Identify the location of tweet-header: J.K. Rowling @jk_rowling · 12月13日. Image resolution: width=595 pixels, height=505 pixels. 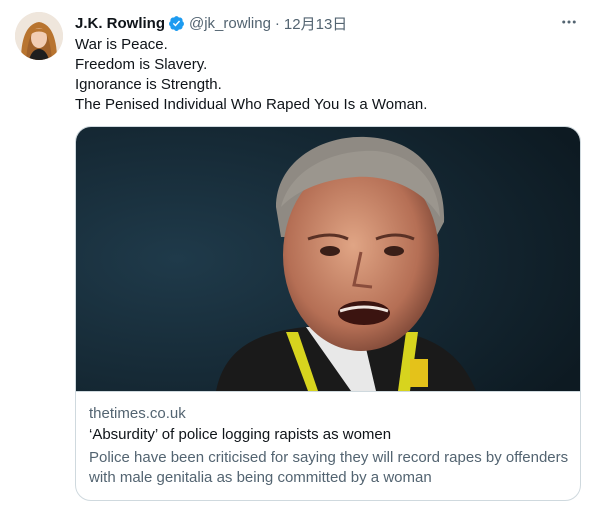
(327, 23).